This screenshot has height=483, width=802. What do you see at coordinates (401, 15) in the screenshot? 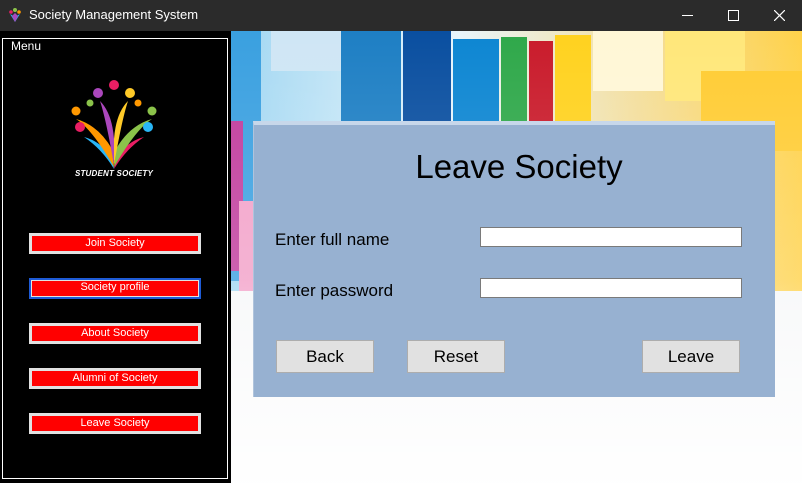
I see `title-bar: Society Management System` at bounding box center [401, 15].